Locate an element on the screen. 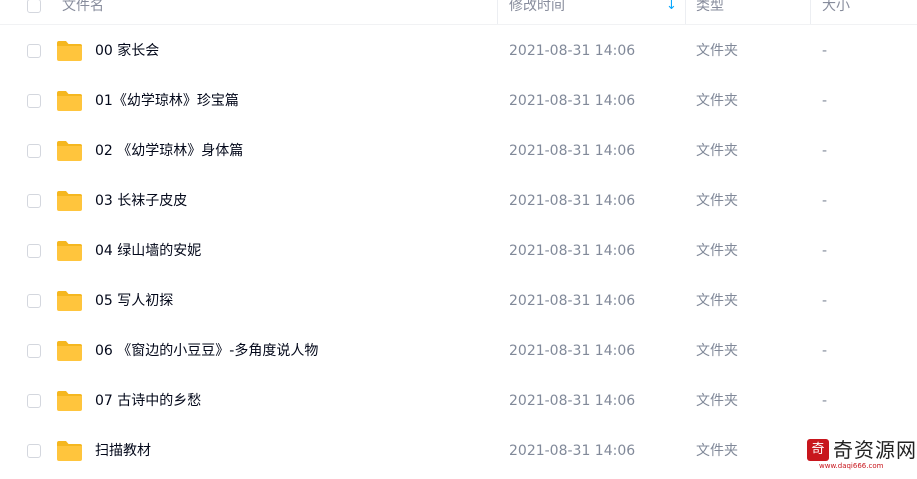  watermark-logo: 奇 奇资源网 www.daqi666.com is located at coordinates (859, 455).